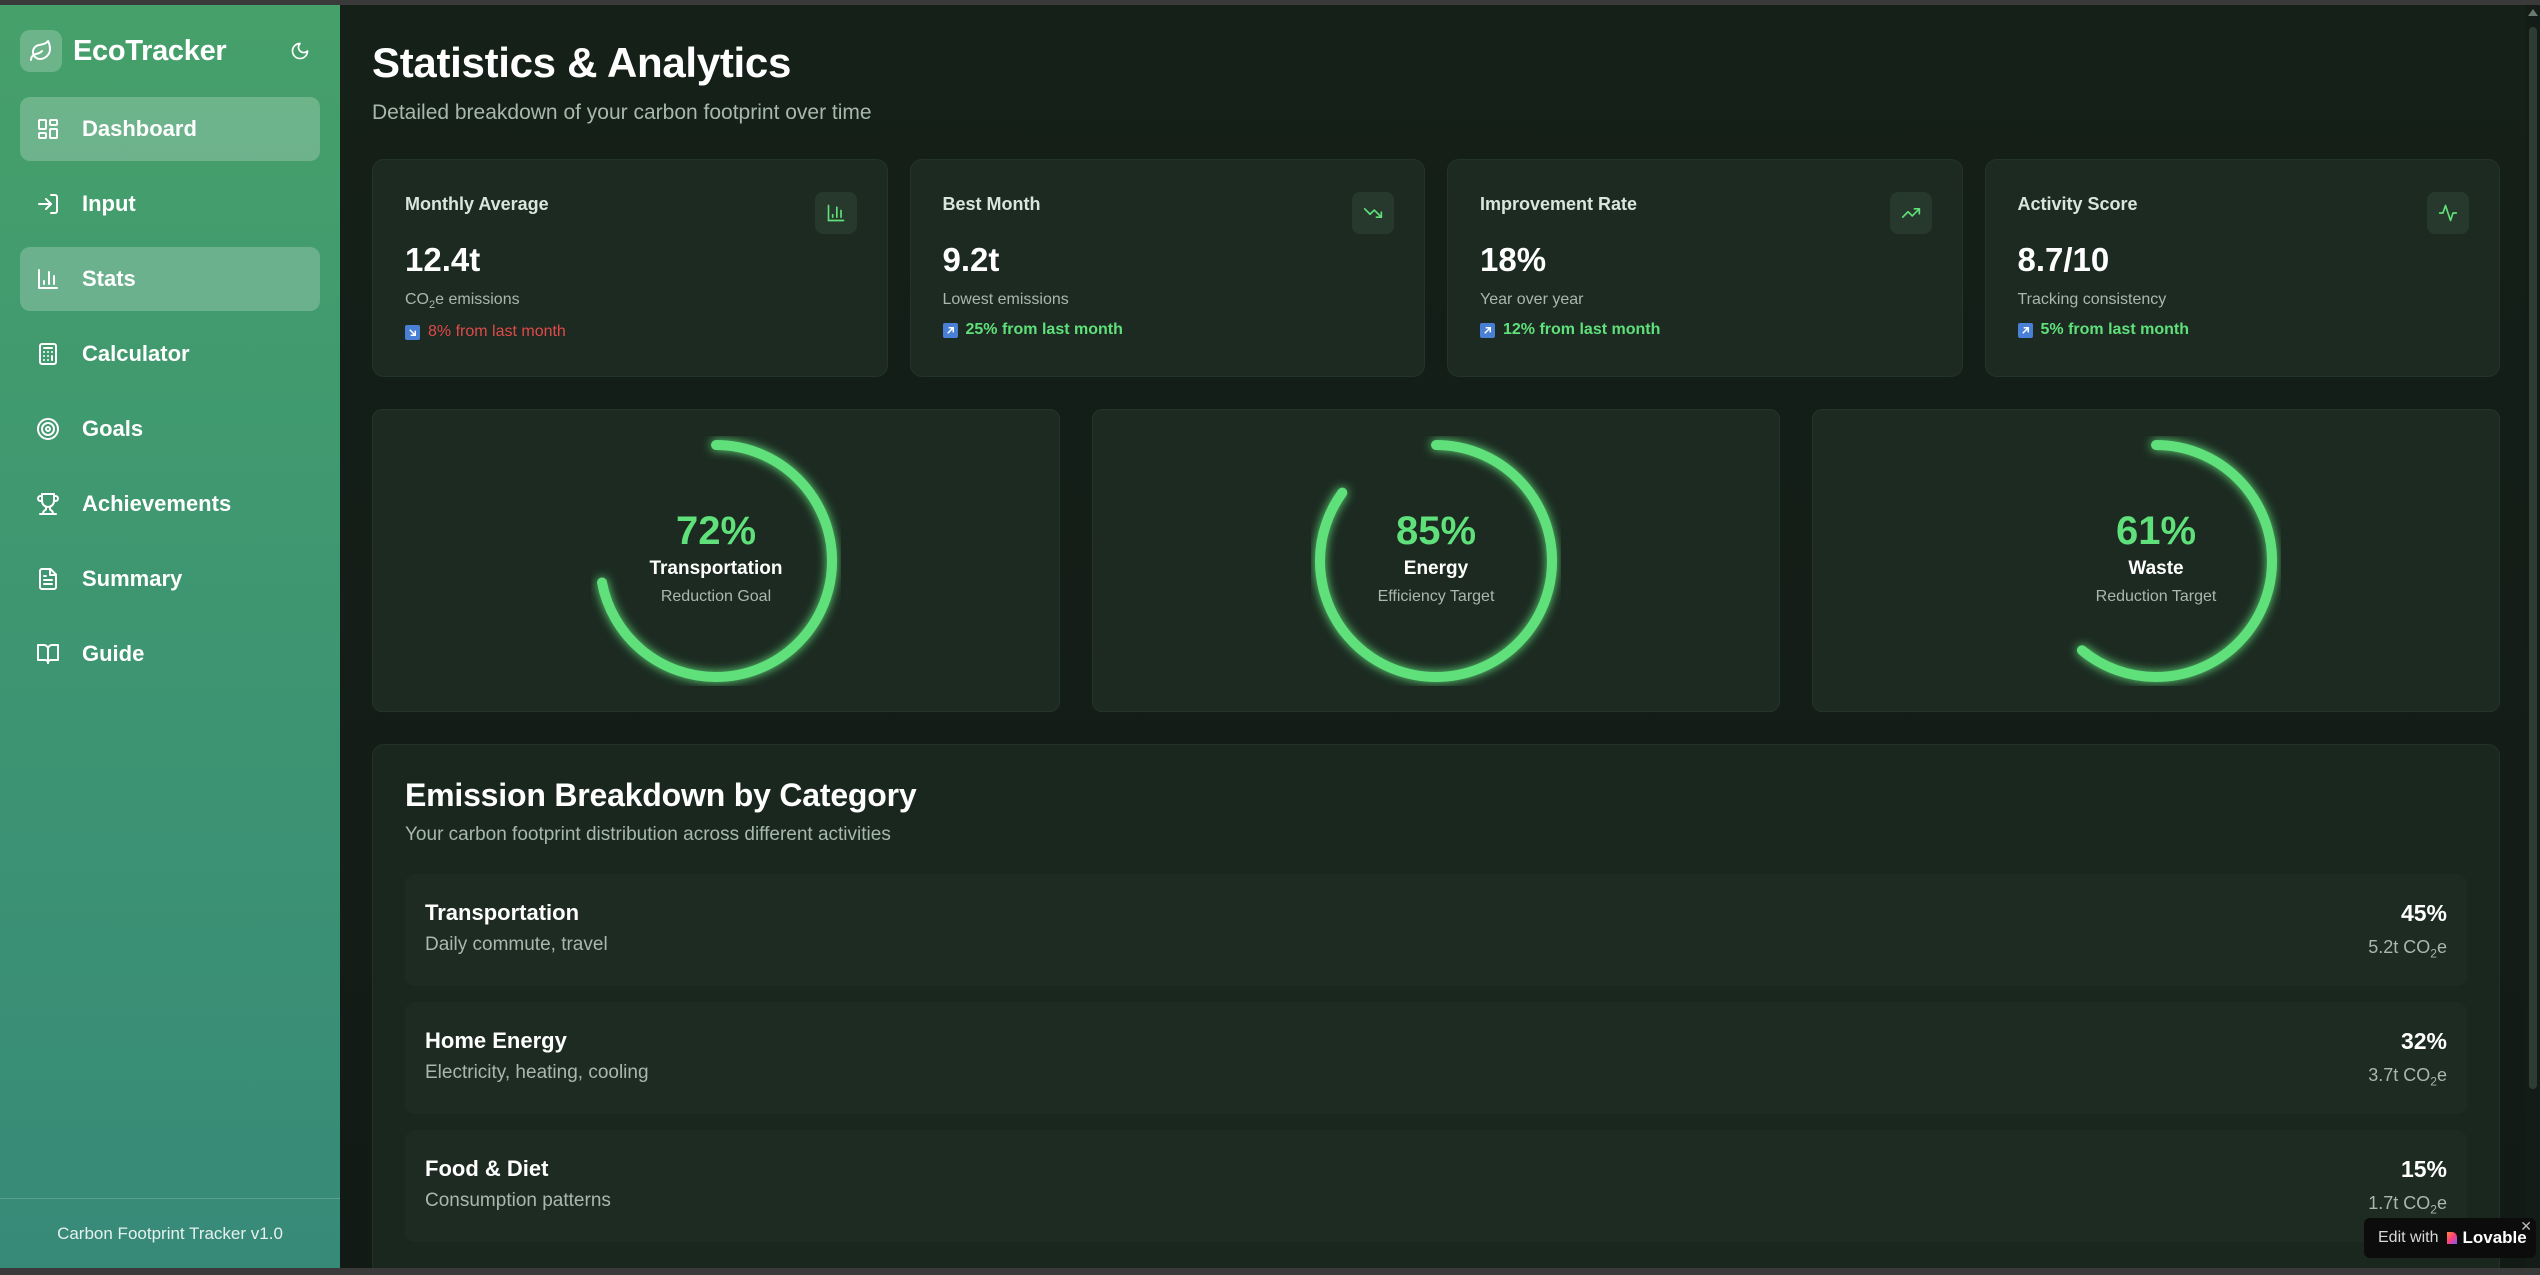  Describe the element at coordinates (1373, 213) in the screenshot. I see `trending-down-icon` at that location.